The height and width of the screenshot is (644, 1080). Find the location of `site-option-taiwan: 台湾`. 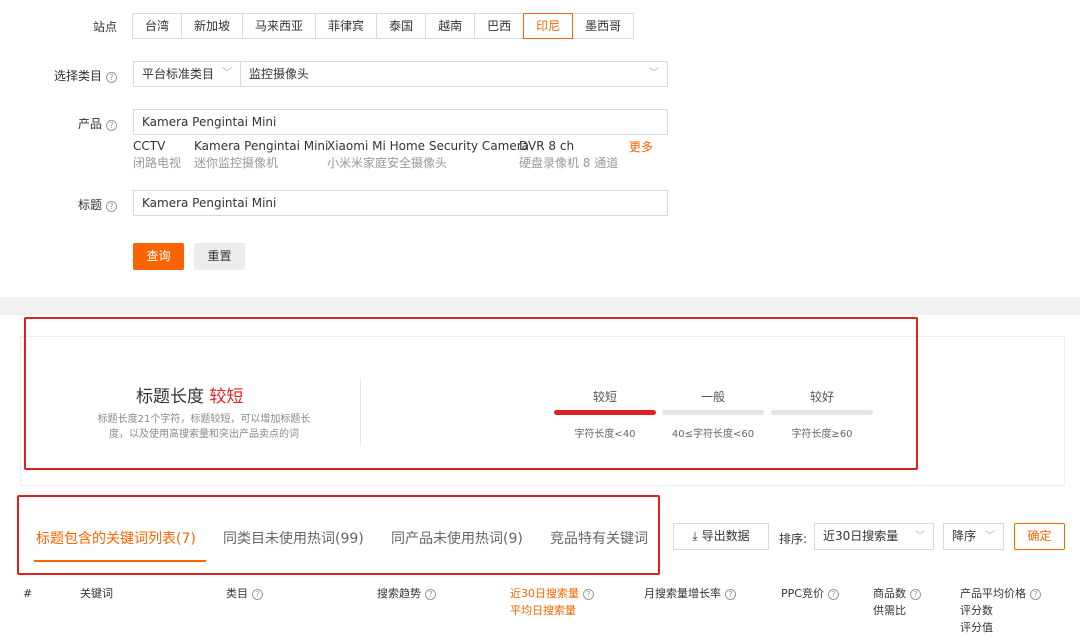

site-option-taiwan: 台湾 is located at coordinates (157, 26).